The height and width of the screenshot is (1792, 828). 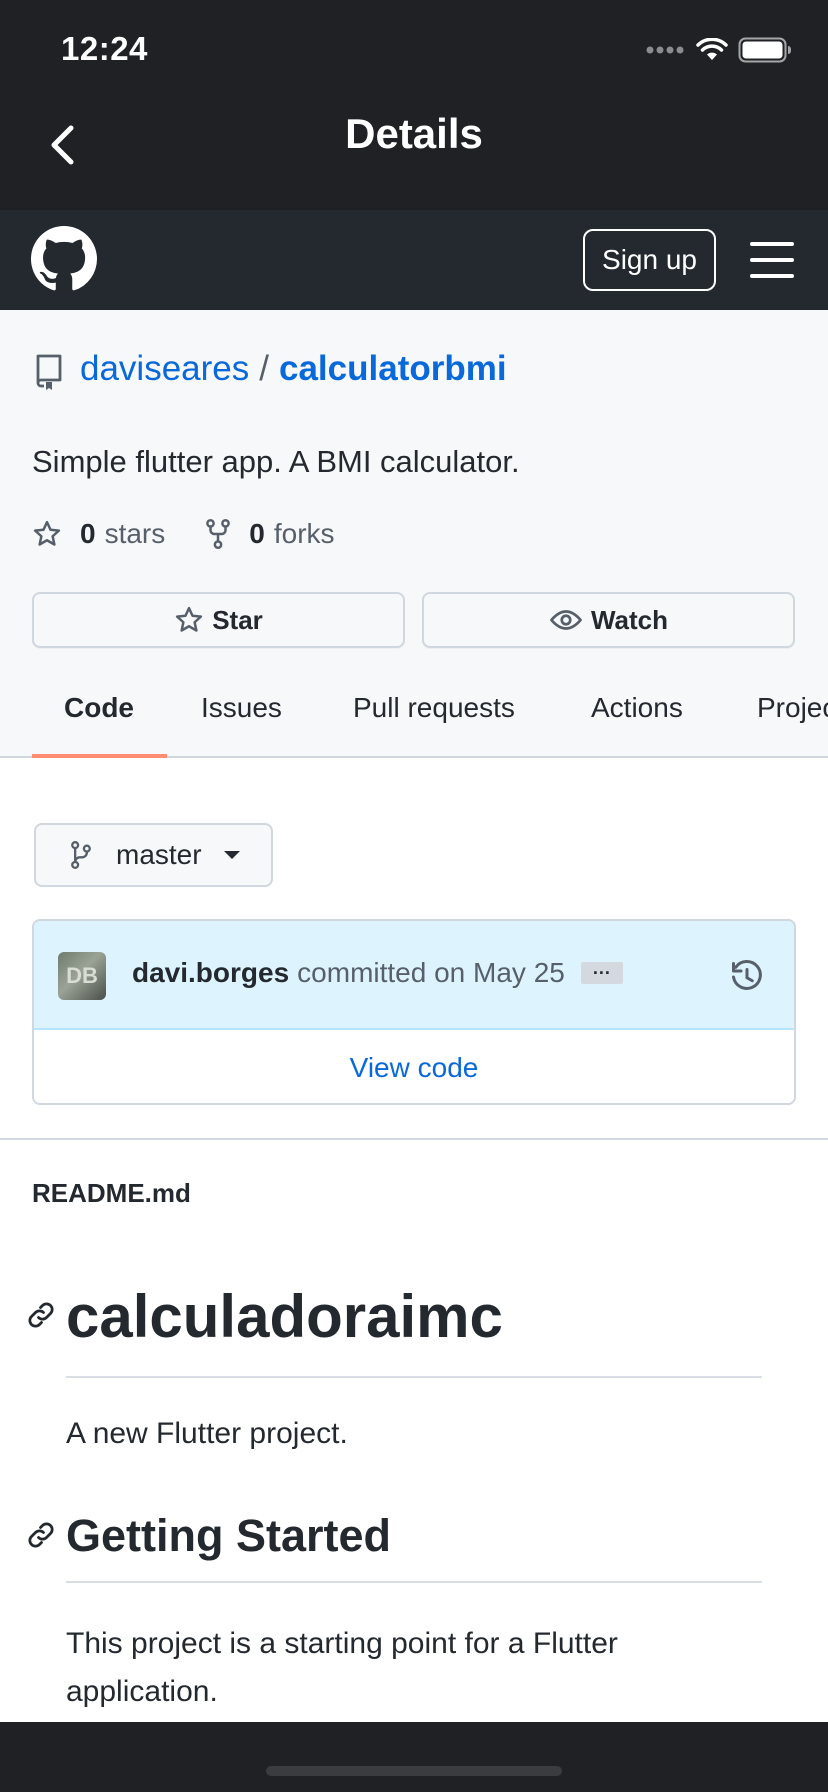 What do you see at coordinates (637, 714) in the screenshot?
I see `tab-actions: Actions` at bounding box center [637, 714].